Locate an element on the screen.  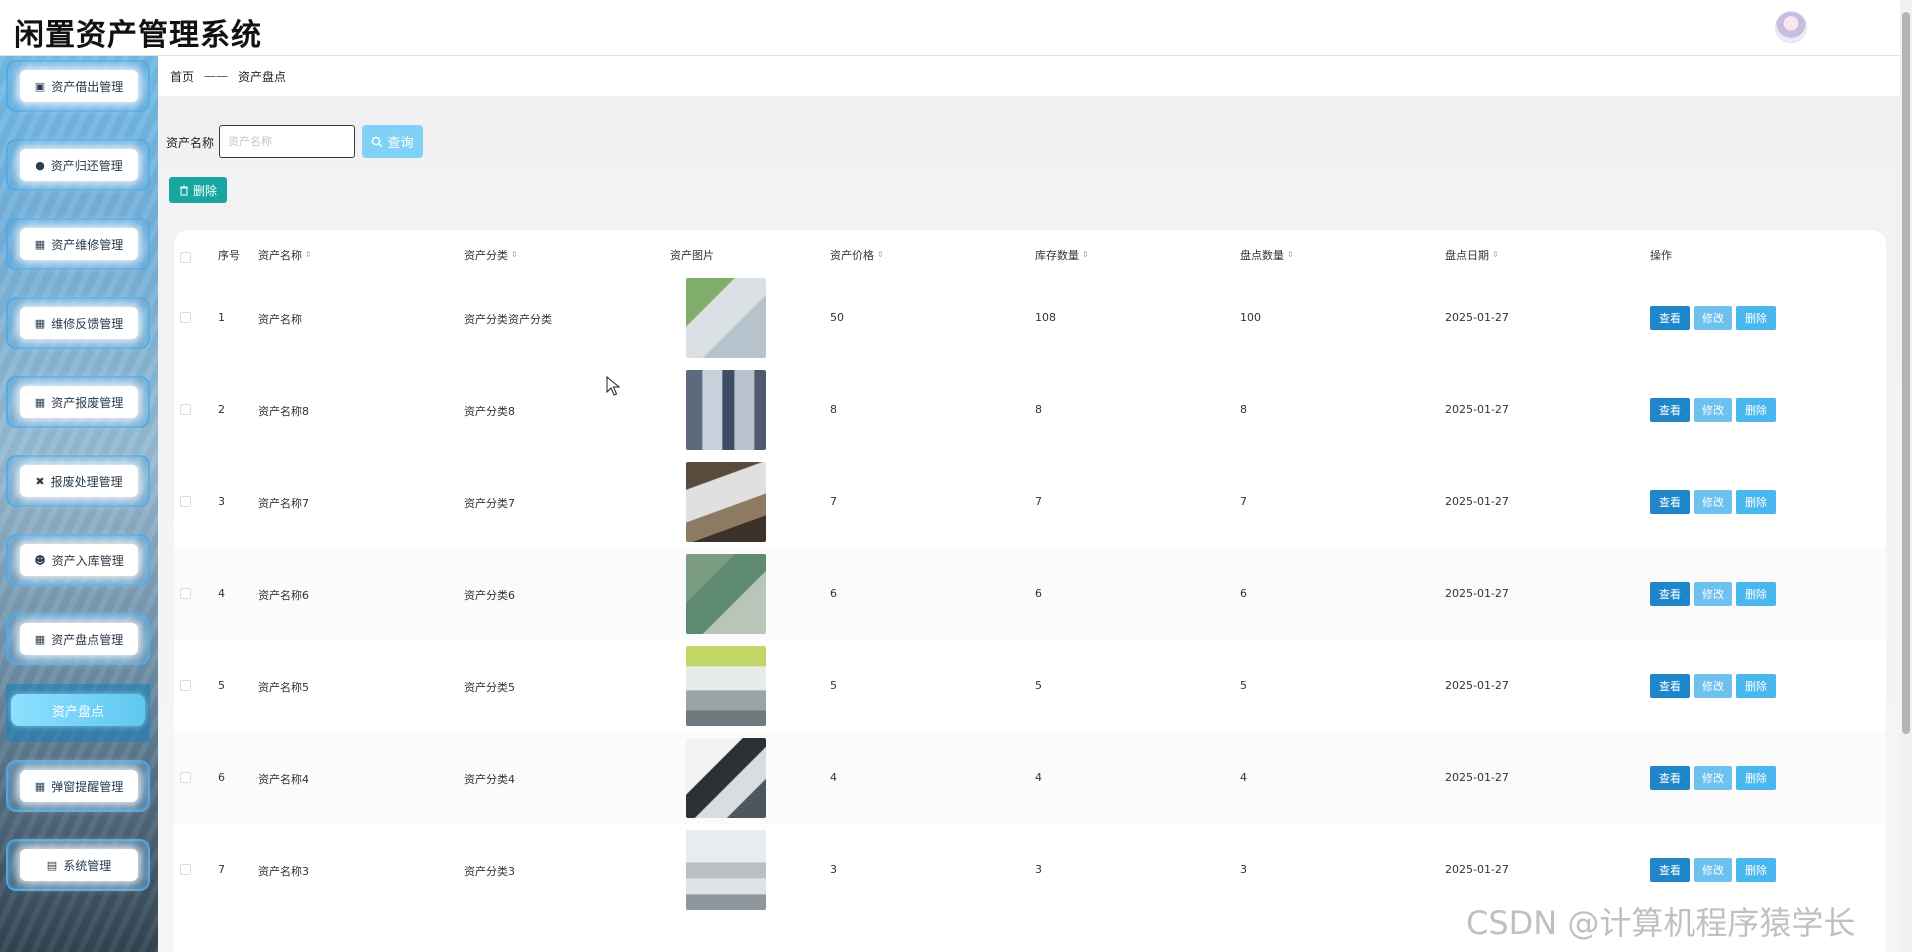
search-button: 查询 is located at coordinates (392, 141).